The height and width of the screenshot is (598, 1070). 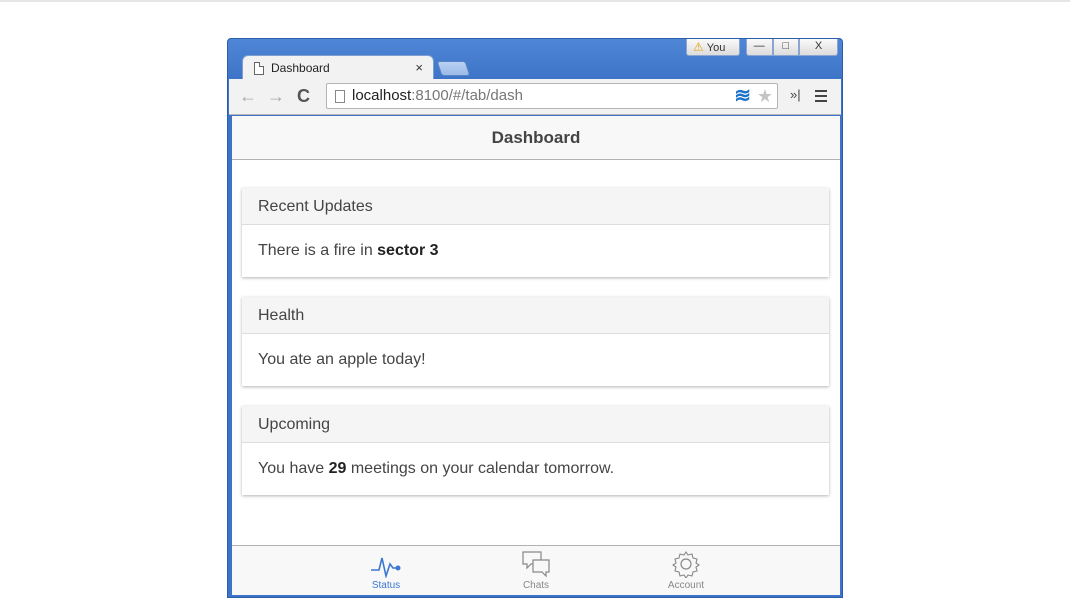 I want to click on tab-status: Status, so click(x=386, y=570).